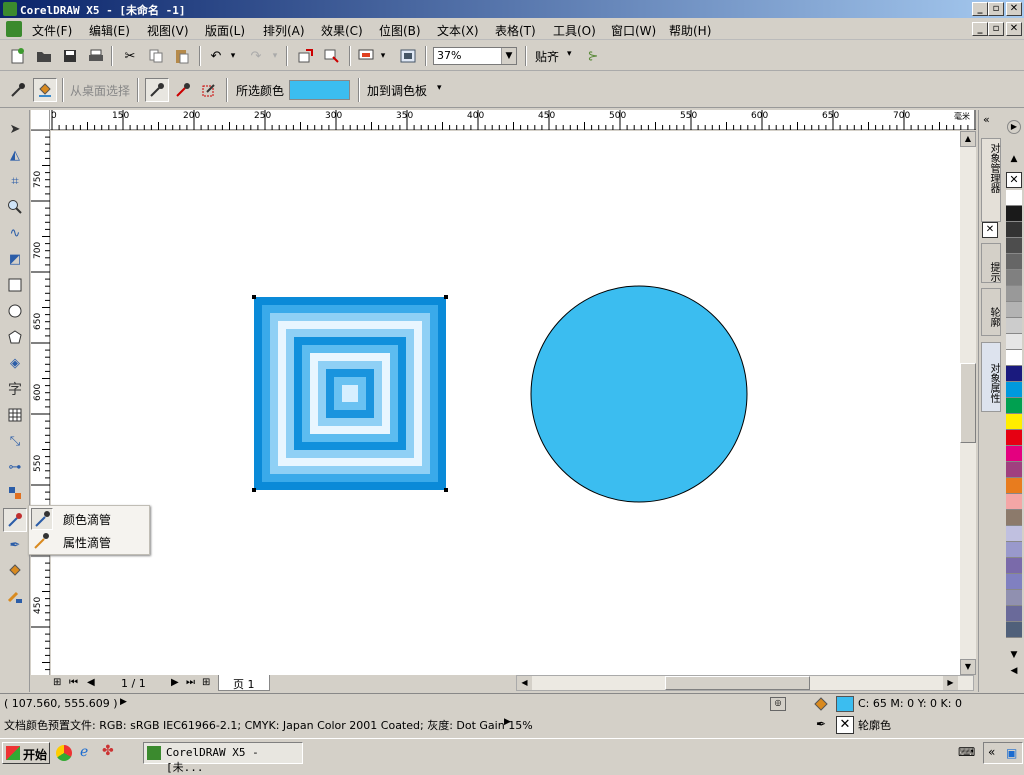  What do you see at coordinates (547, 56) in the screenshot?
I see `snap-to-button: 贴齐` at bounding box center [547, 56].